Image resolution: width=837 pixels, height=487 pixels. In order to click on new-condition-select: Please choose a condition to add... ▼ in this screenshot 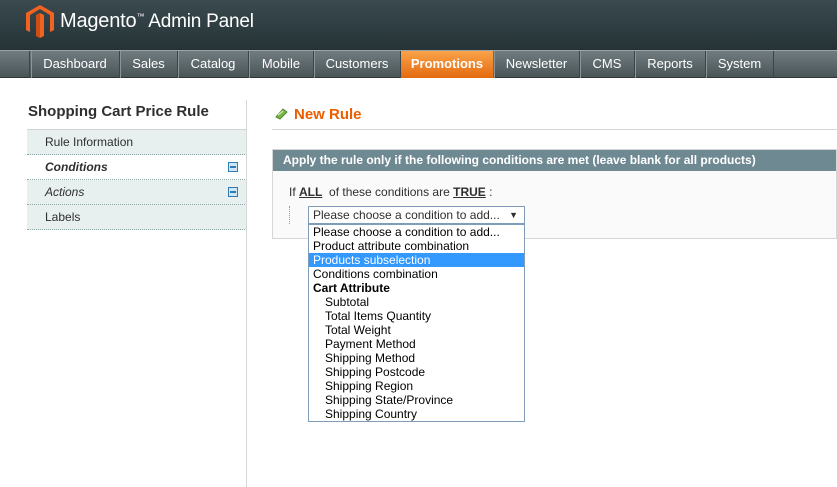, I will do `click(416, 215)`.